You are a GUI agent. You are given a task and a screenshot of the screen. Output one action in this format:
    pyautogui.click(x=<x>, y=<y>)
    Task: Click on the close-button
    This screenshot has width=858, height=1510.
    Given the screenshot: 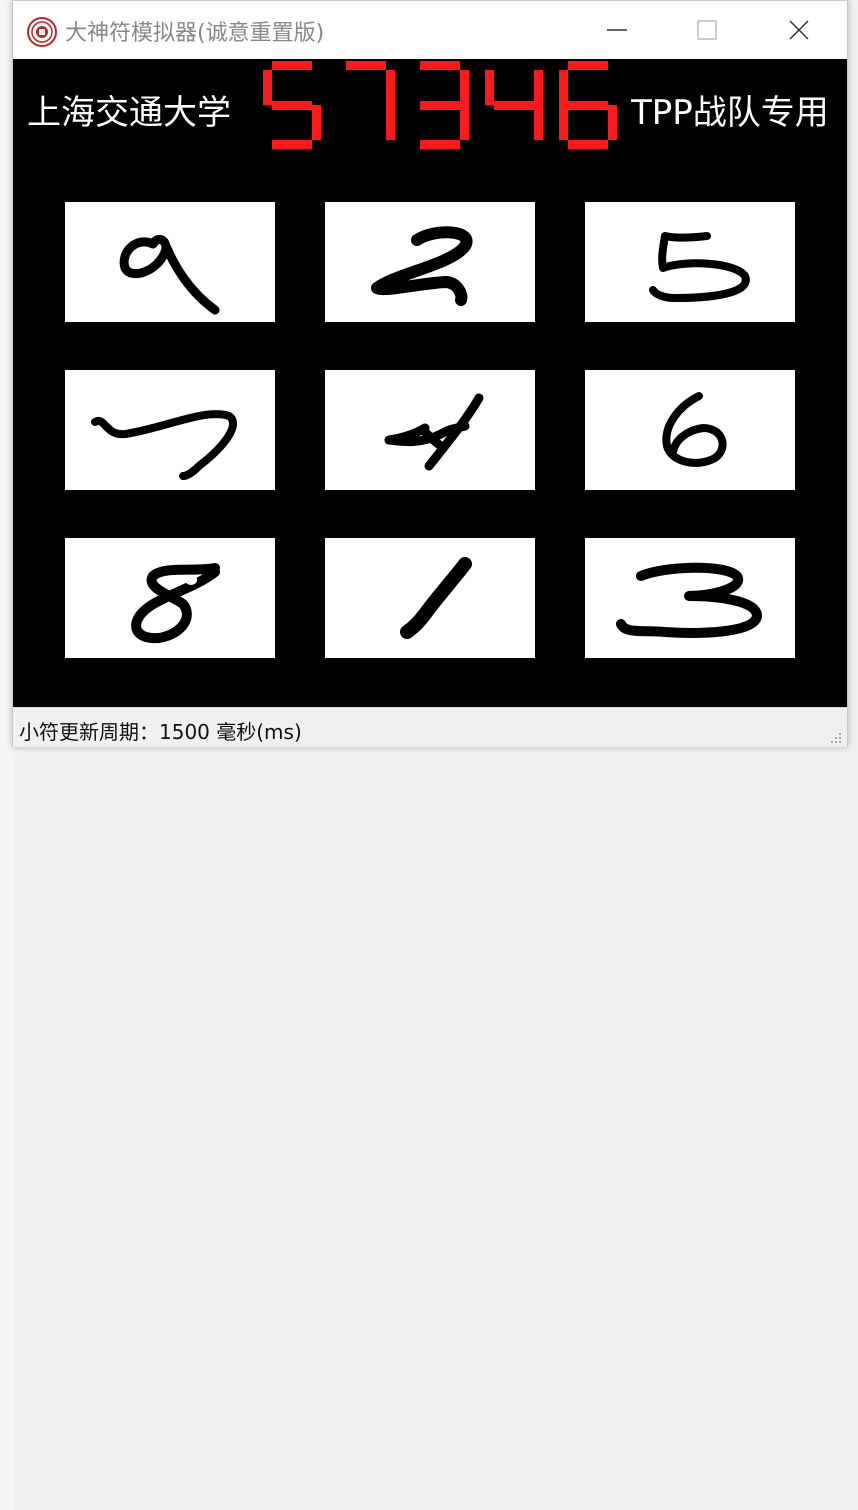 What is the action you would take?
    pyautogui.click(x=799, y=30)
    